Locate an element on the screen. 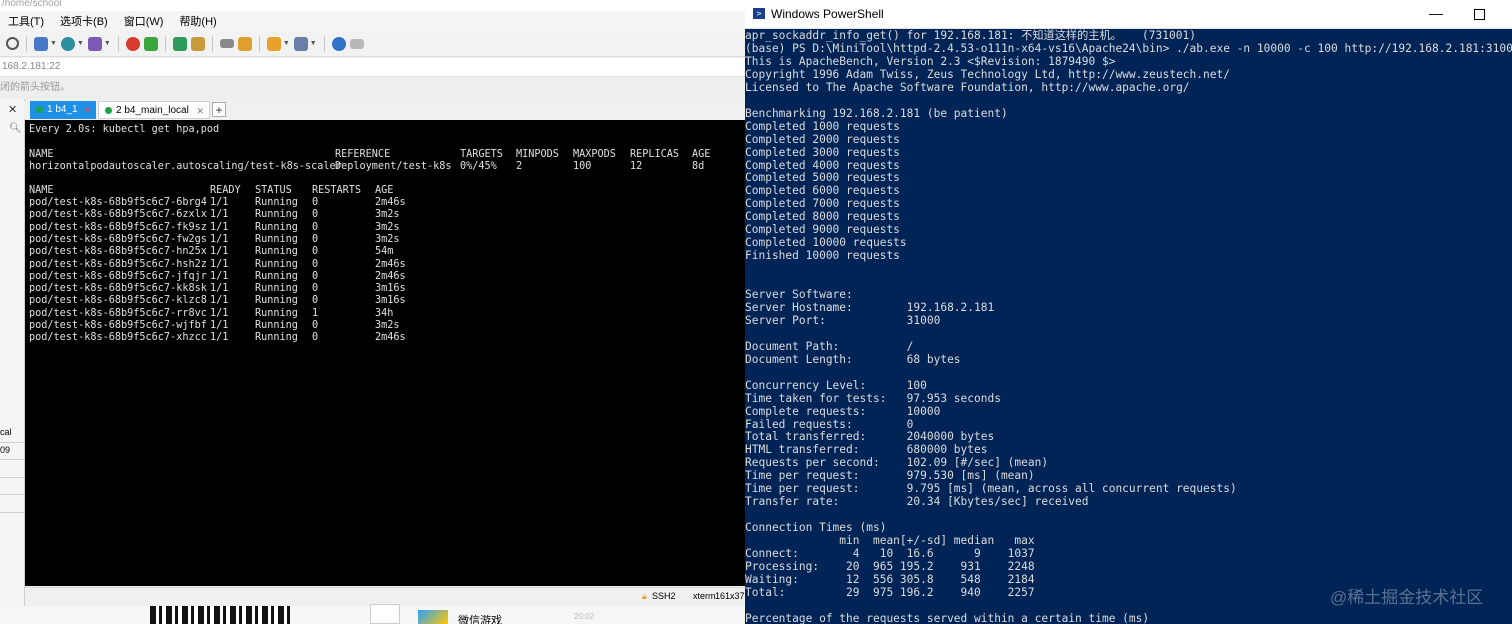 This screenshot has width=1512, height=624. pod-name: pod/test-k8s-68b9f5c6c7-wjfbf is located at coordinates (118, 325).